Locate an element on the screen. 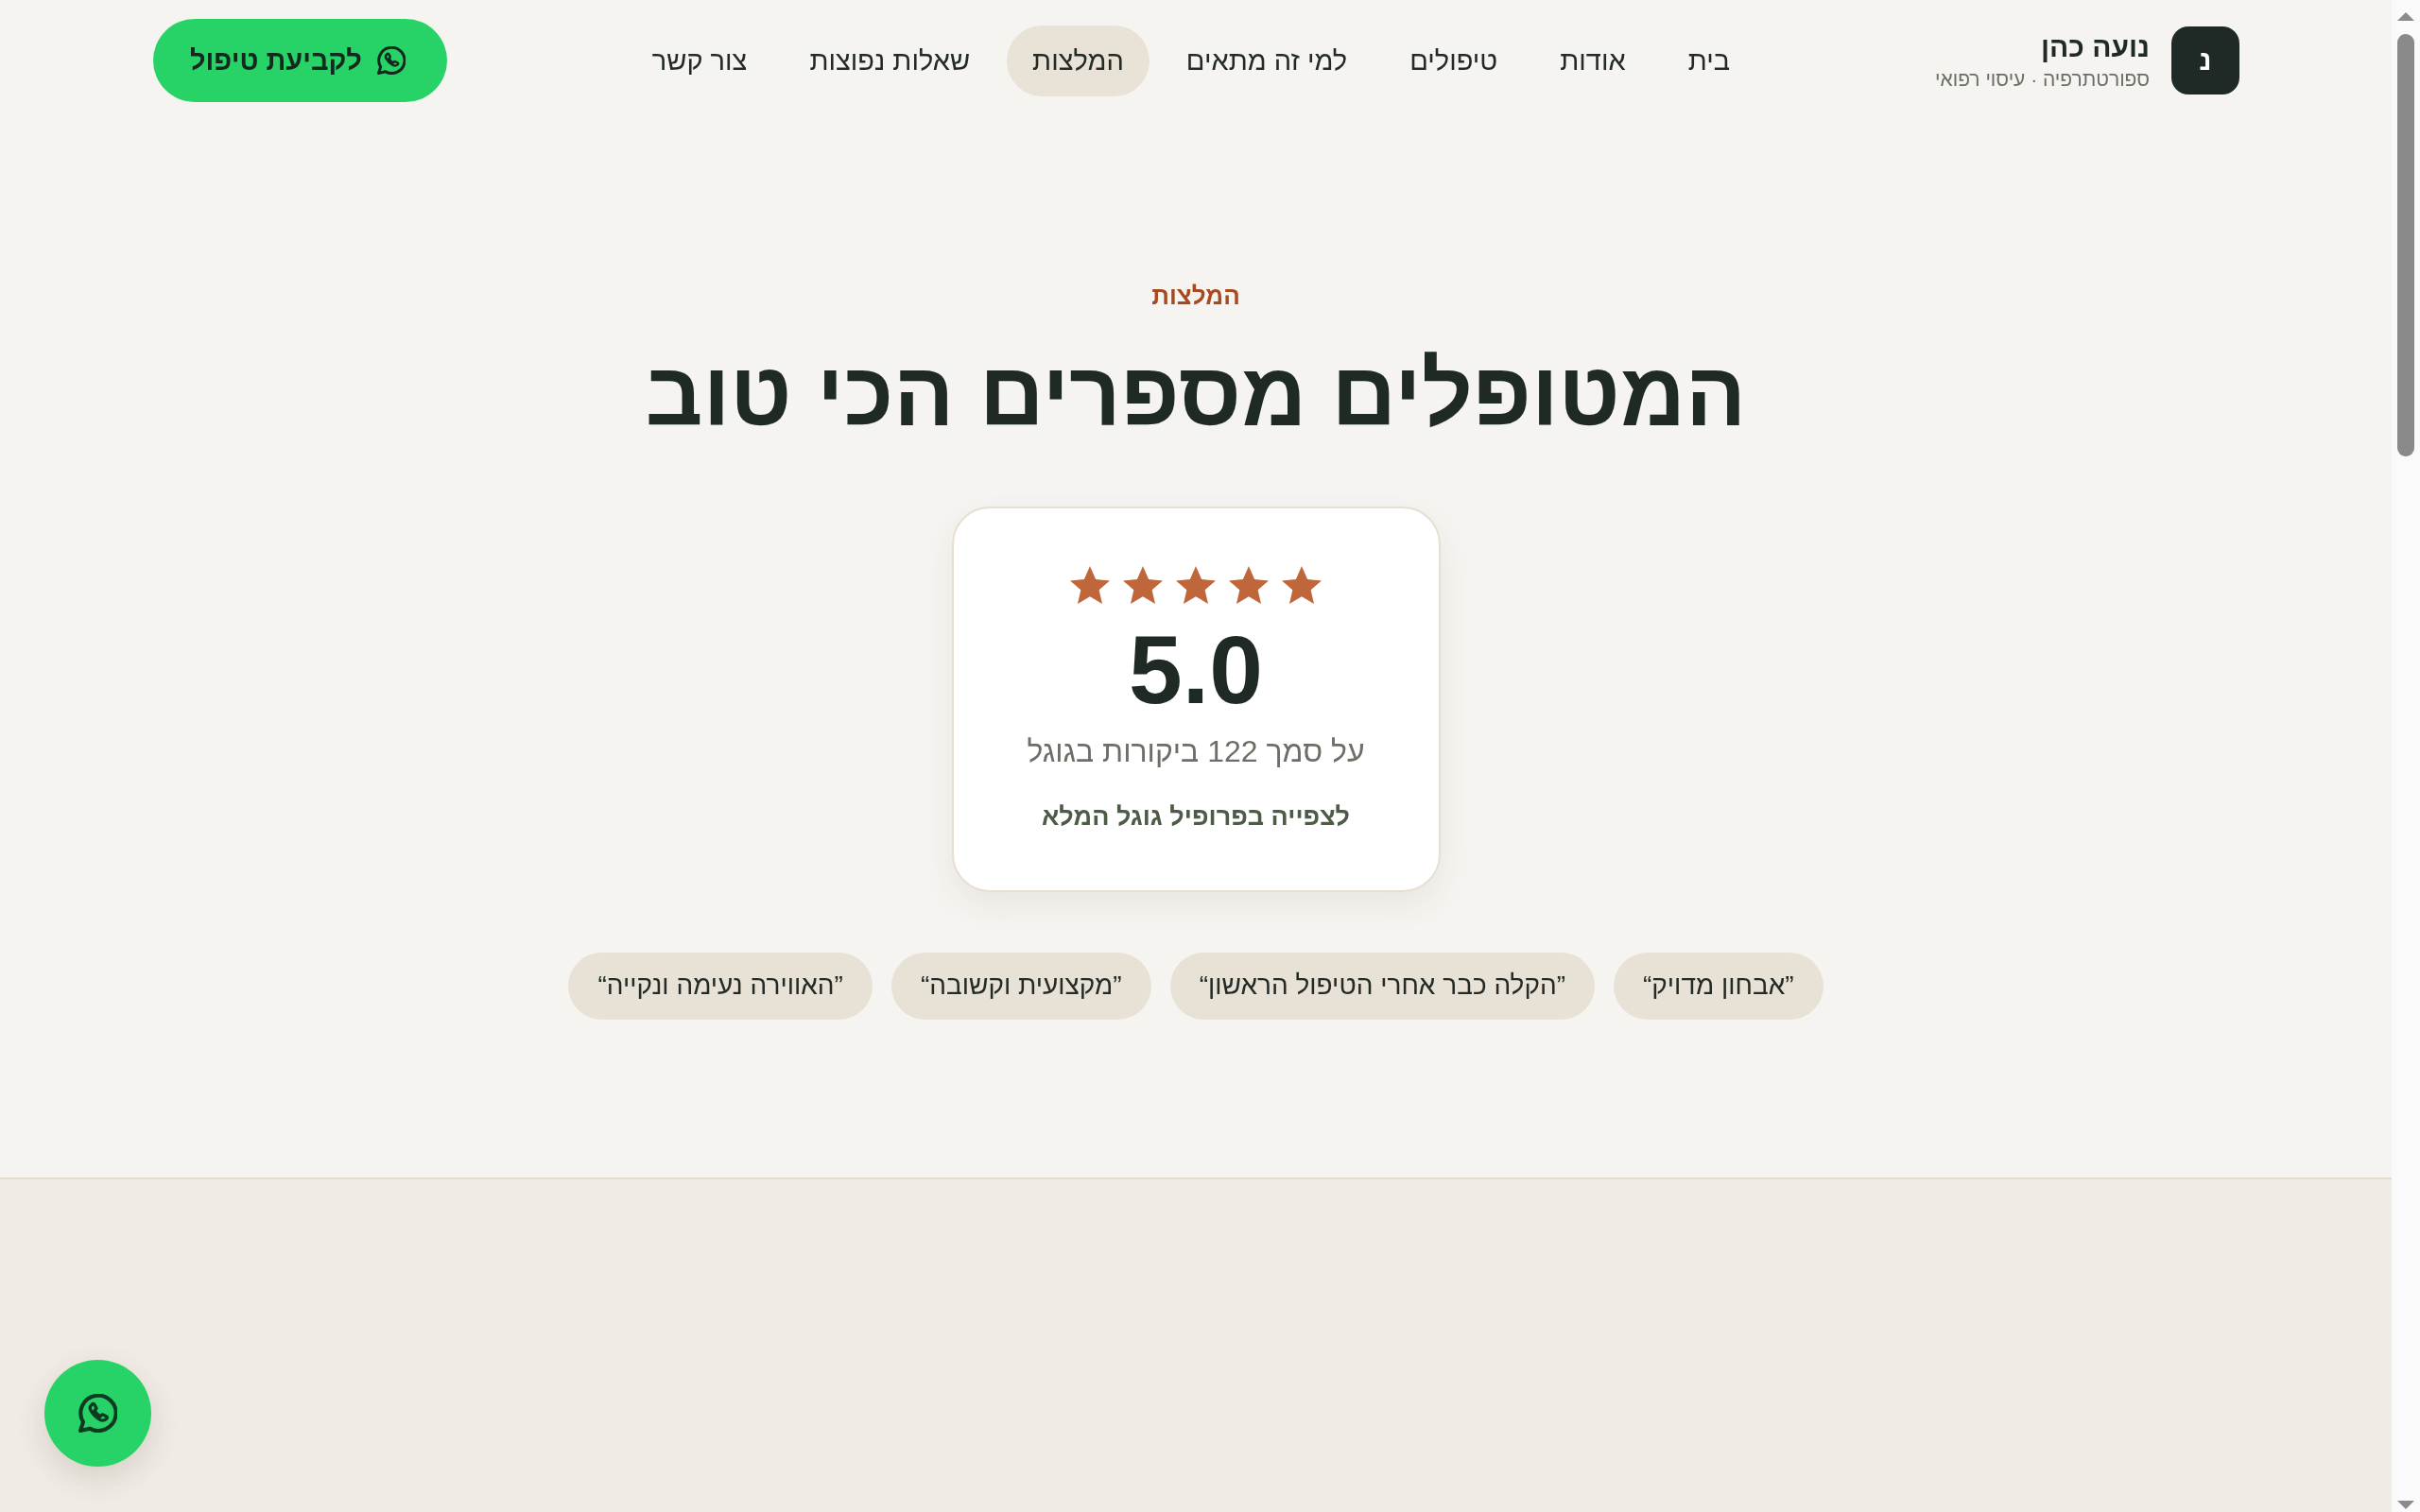 Image resolution: width=2420 pixels, height=1512 pixels. quote-chip: ”הקלה כבר אחרי הטיפול הראשון“ is located at coordinates (1382, 986).